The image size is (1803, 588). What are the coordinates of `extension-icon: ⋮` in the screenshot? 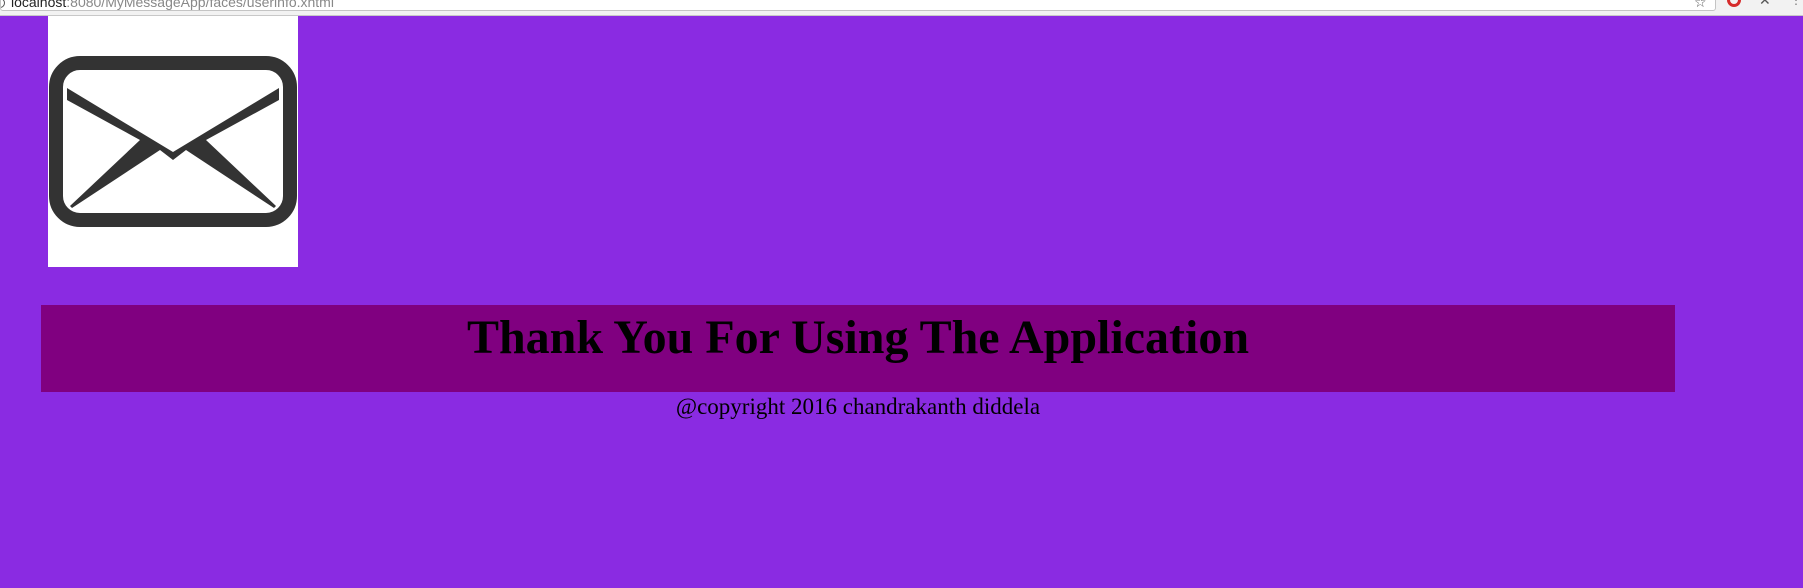 It's located at (1796, 3).